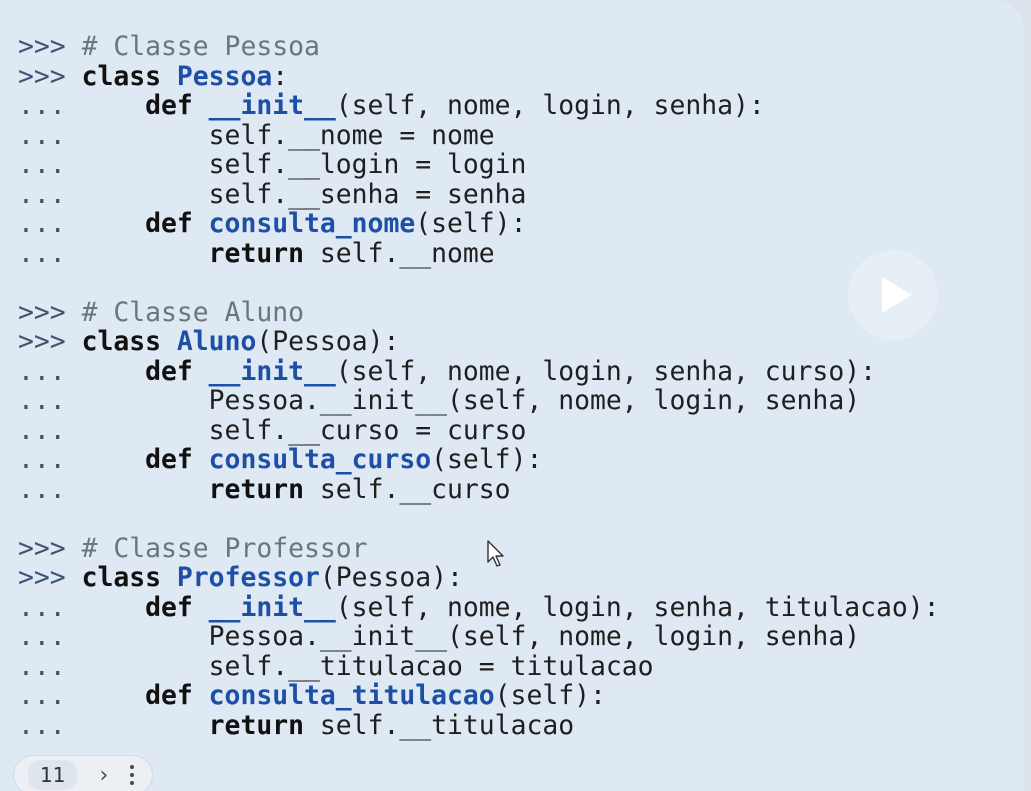 This screenshot has height=791, width=1031. Describe the element at coordinates (280, 76) in the screenshot. I see `code-text: :` at that location.